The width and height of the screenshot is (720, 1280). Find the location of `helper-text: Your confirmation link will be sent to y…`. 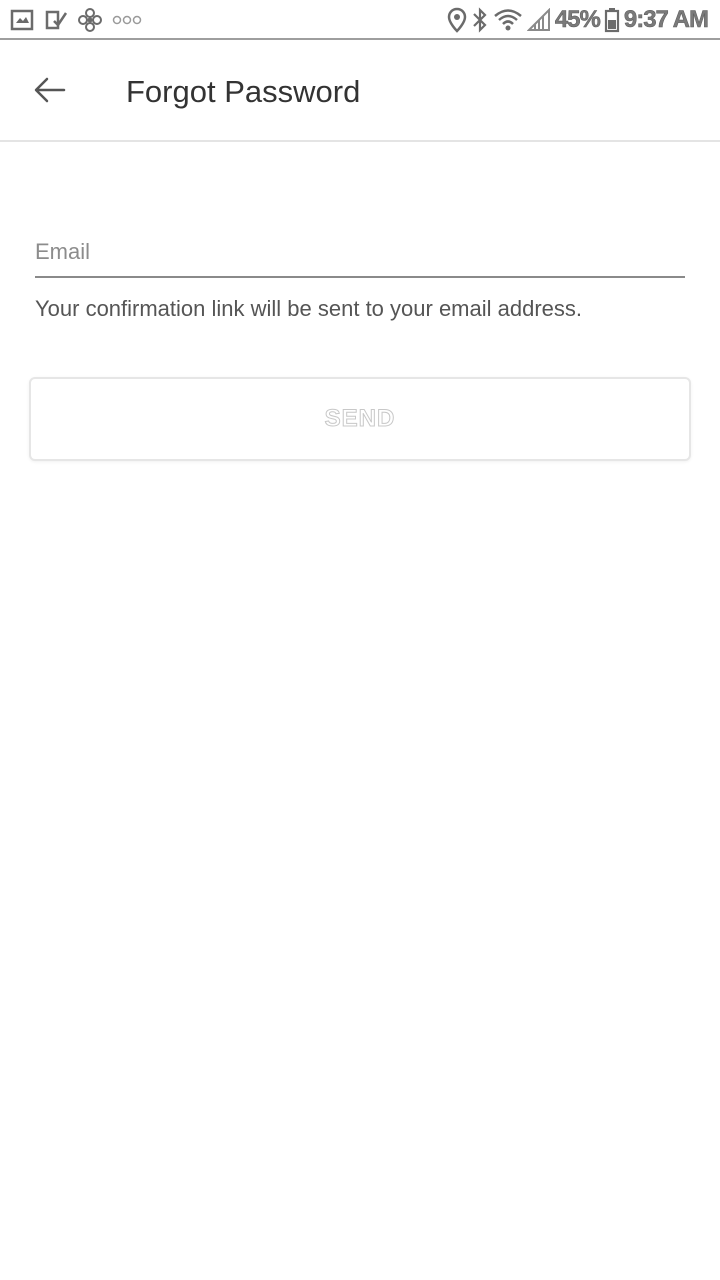

helper-text: Your confirmation link will be sent to y… is located at coordinates (309, 308).